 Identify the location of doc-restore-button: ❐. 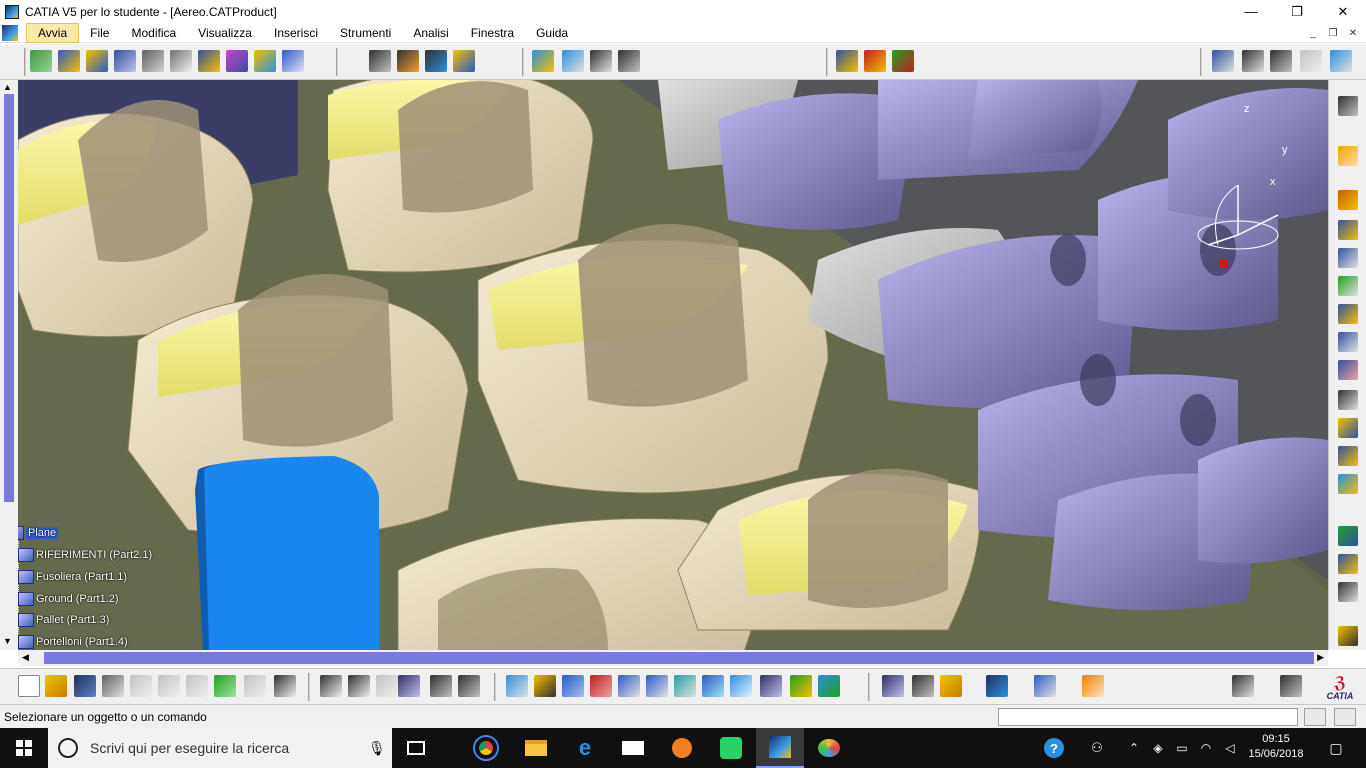
(1333, 33).